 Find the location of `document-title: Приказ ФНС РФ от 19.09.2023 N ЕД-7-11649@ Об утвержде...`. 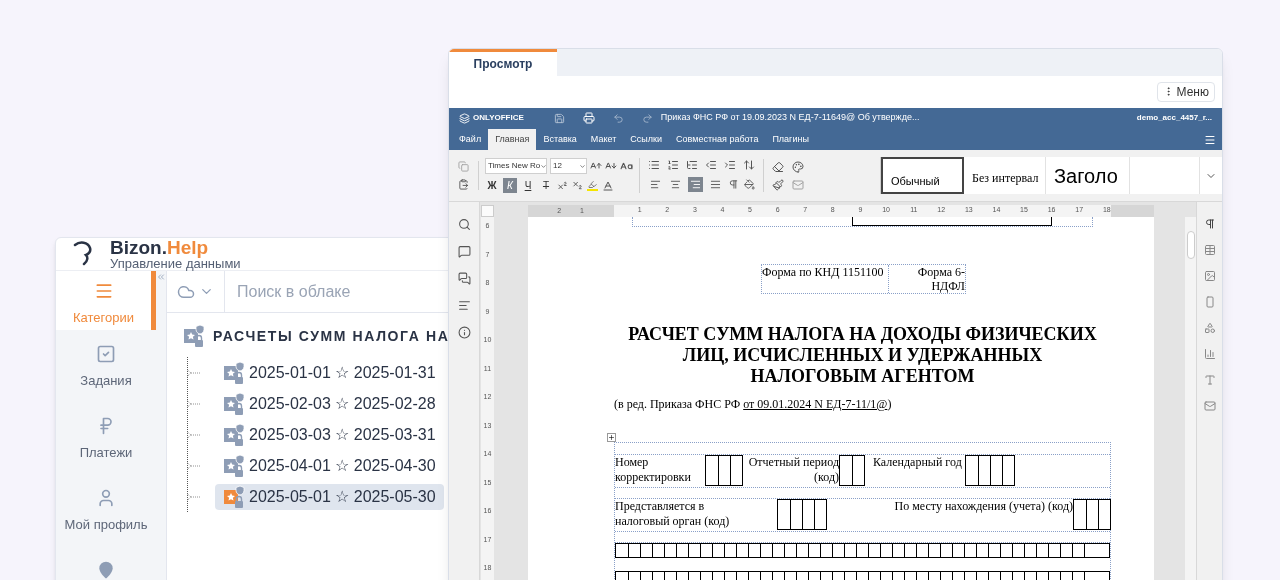

document-title: Приказ ФНС РФ от 19.09.2023 N ЕД-7-11649@ Об утвержде... is located at coordinates (790, 118).